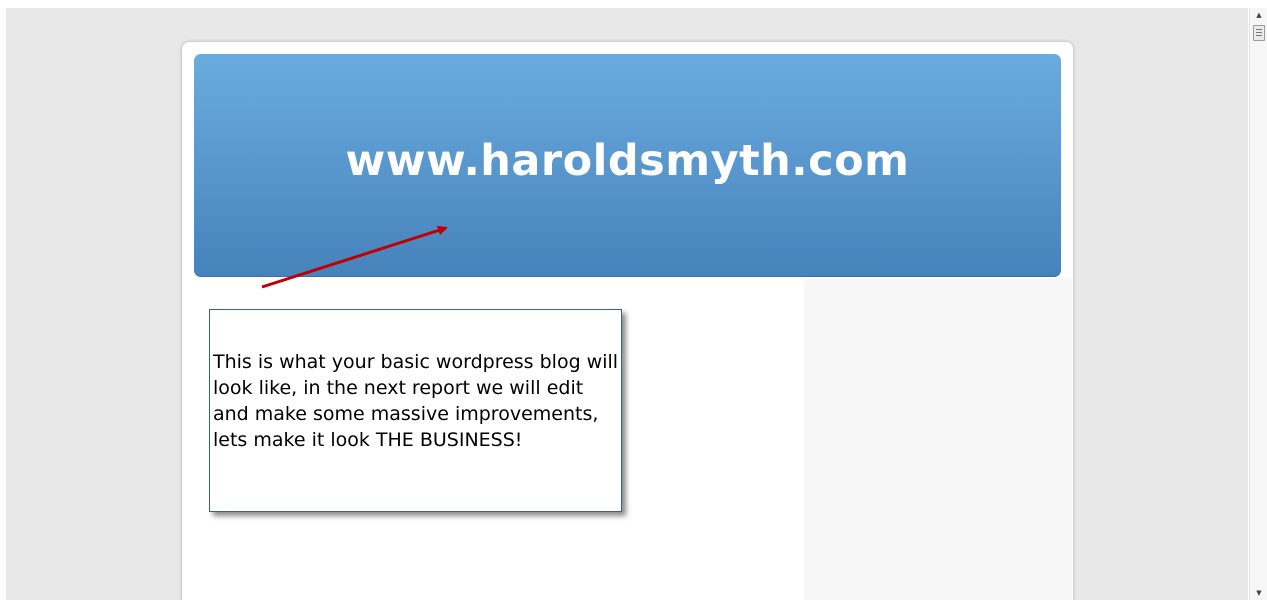 This screenshot has height=600, width=1267. What do you see at coordinates (627, 161) in the screenshot?
I see `site-title: www.haroldsmyth.com` at bounding box center [627, 161].